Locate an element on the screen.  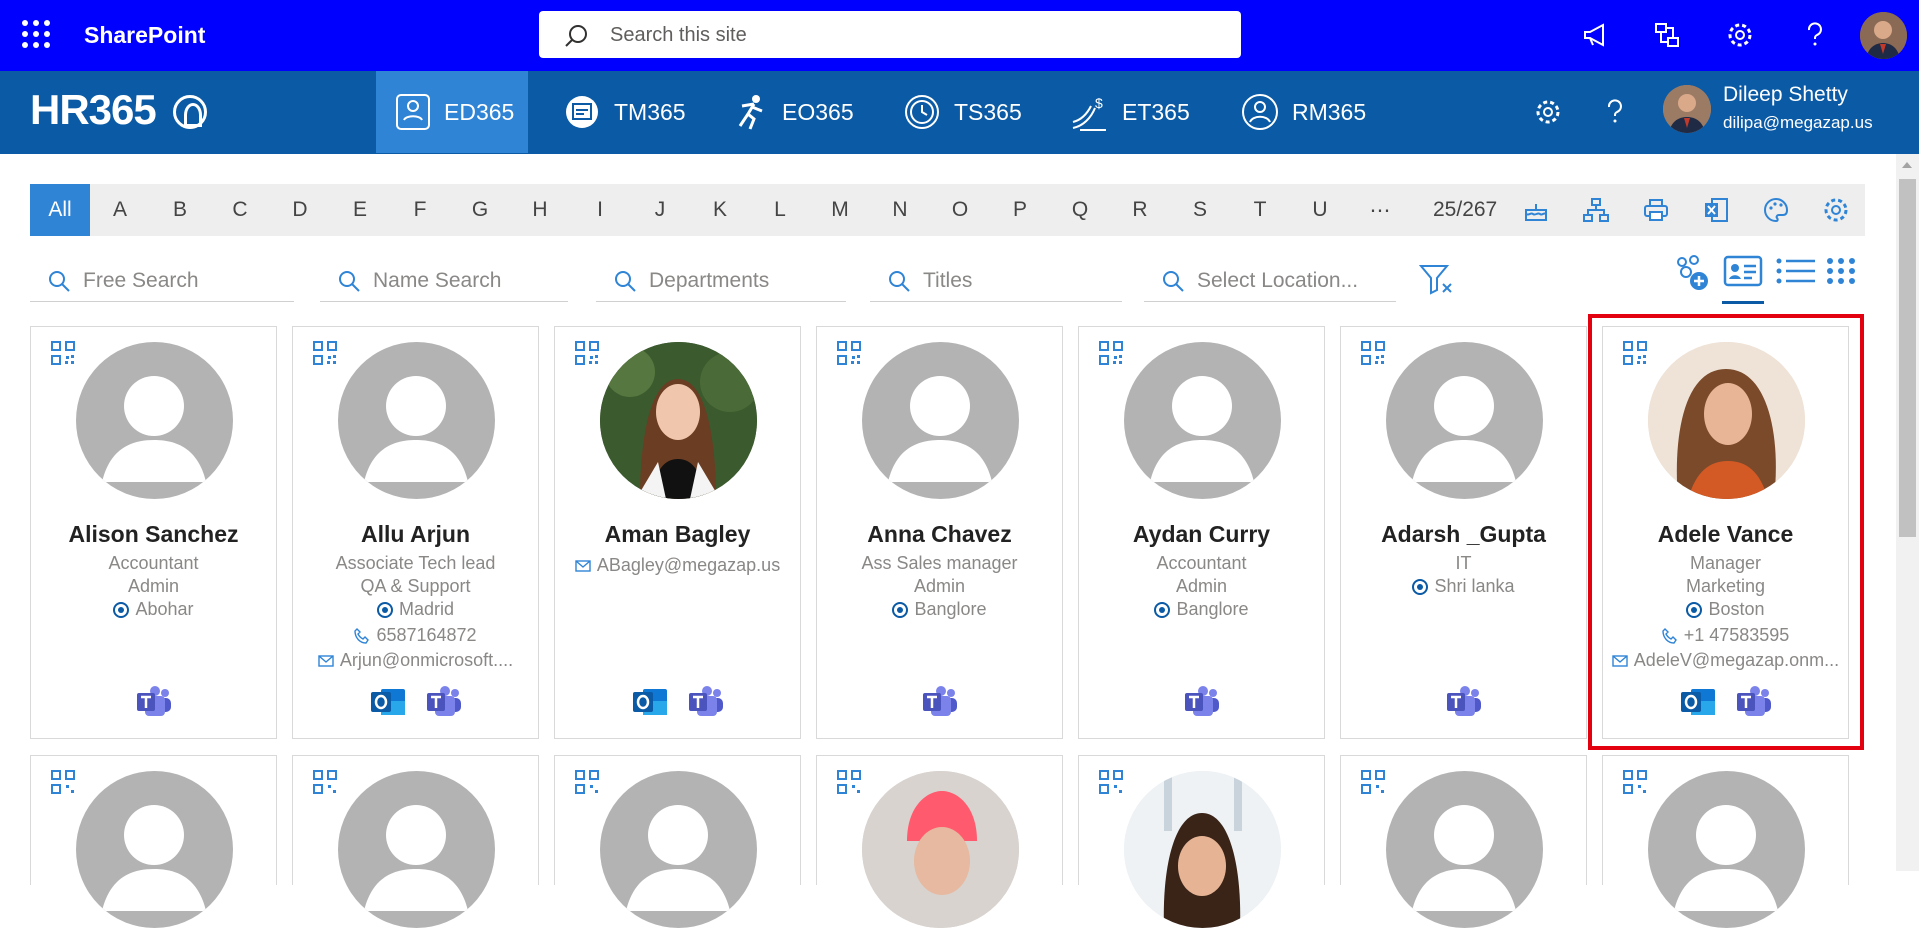
app-help-icon is located at coordinates (1615, 112).